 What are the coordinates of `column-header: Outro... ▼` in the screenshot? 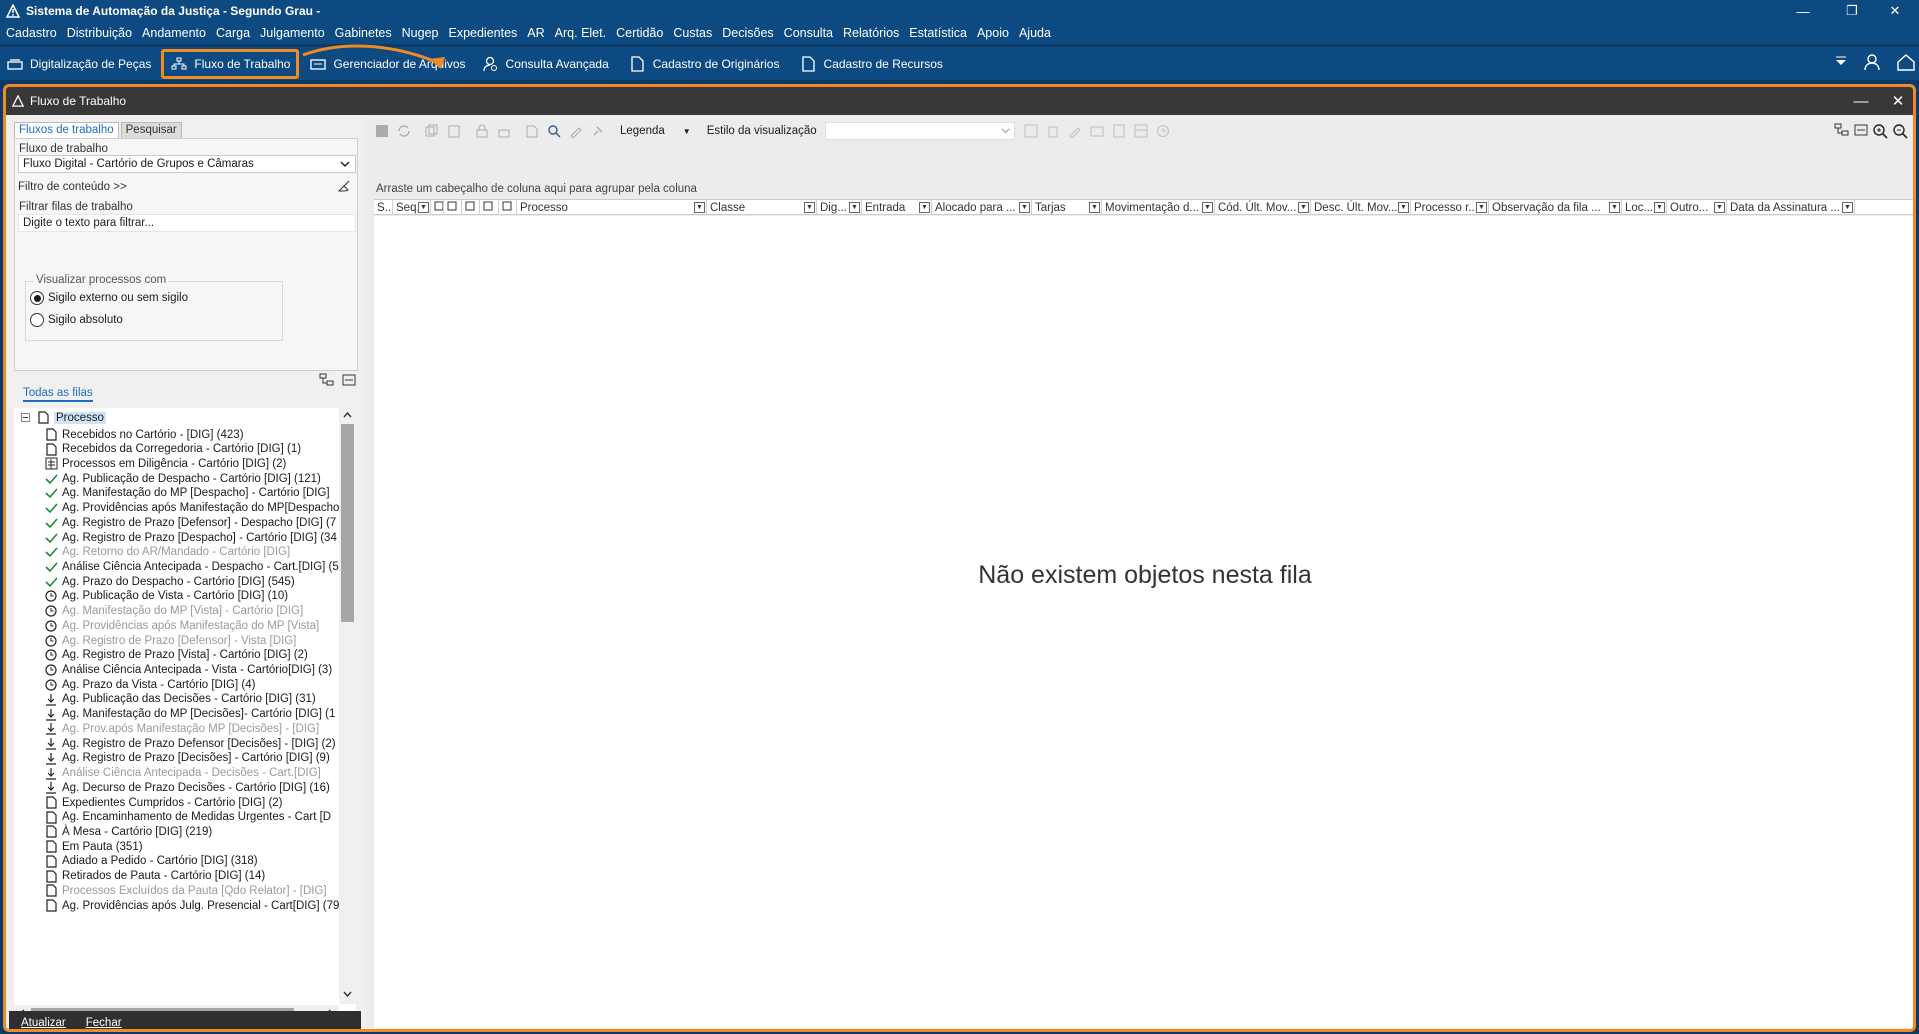 It's located at (1697, 207).